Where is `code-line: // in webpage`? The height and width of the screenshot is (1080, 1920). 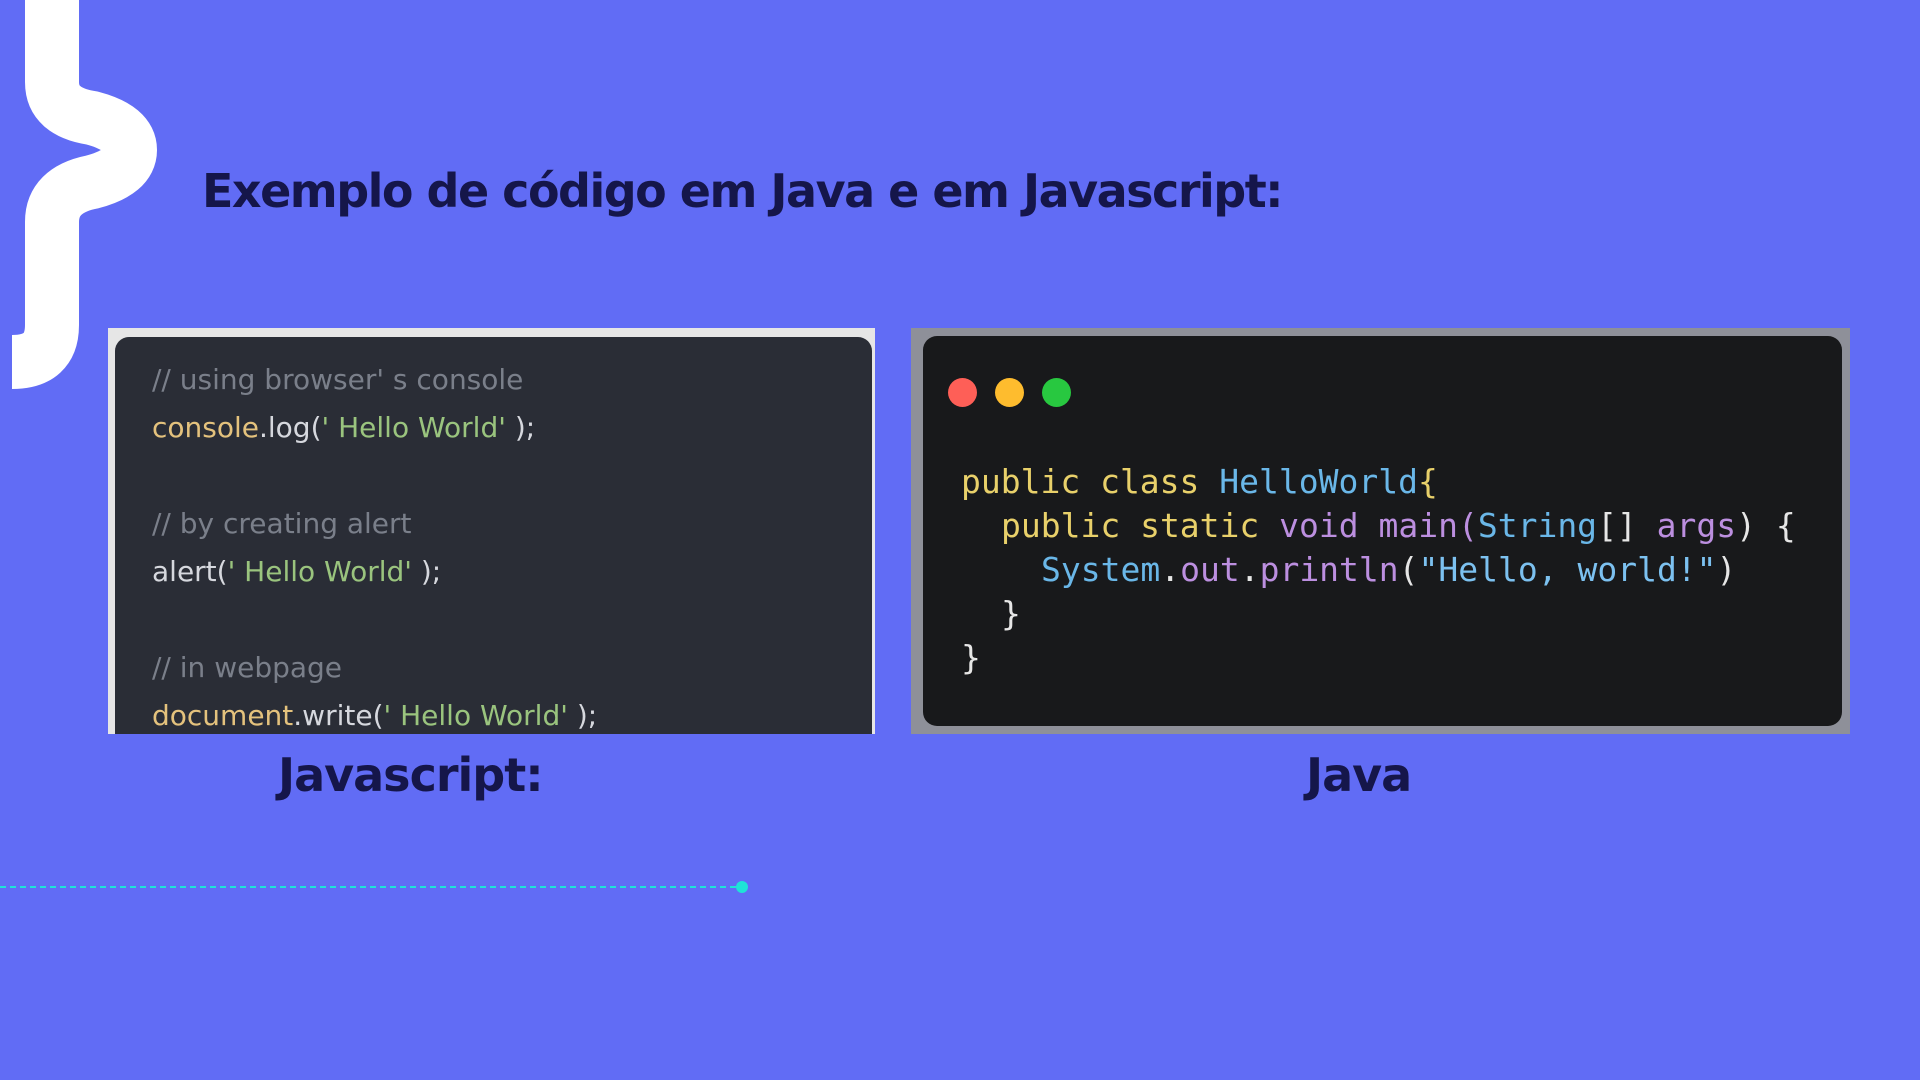 code-line: // in webpage is located at coordinates (247, 667).